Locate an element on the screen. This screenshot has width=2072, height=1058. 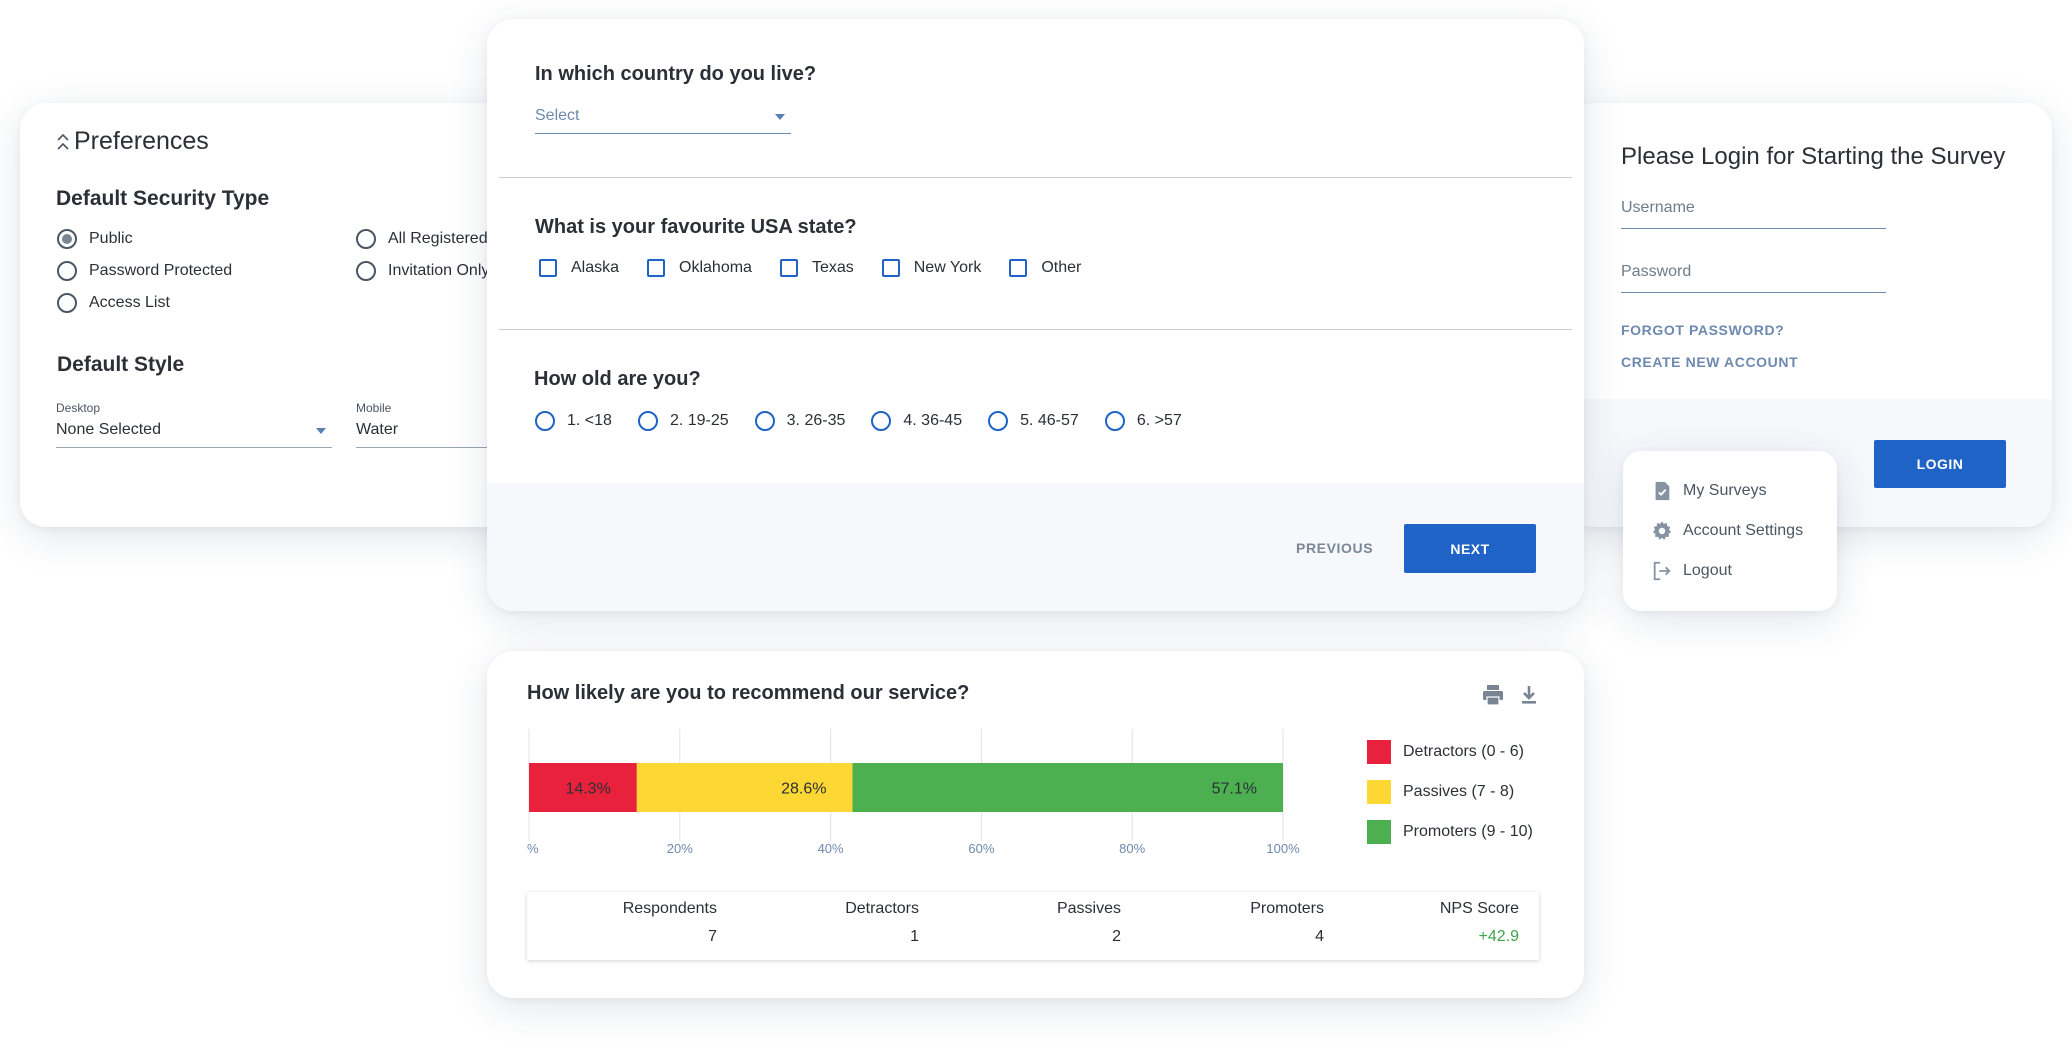
radio-label: Access List is located at coordinates (129, 302).